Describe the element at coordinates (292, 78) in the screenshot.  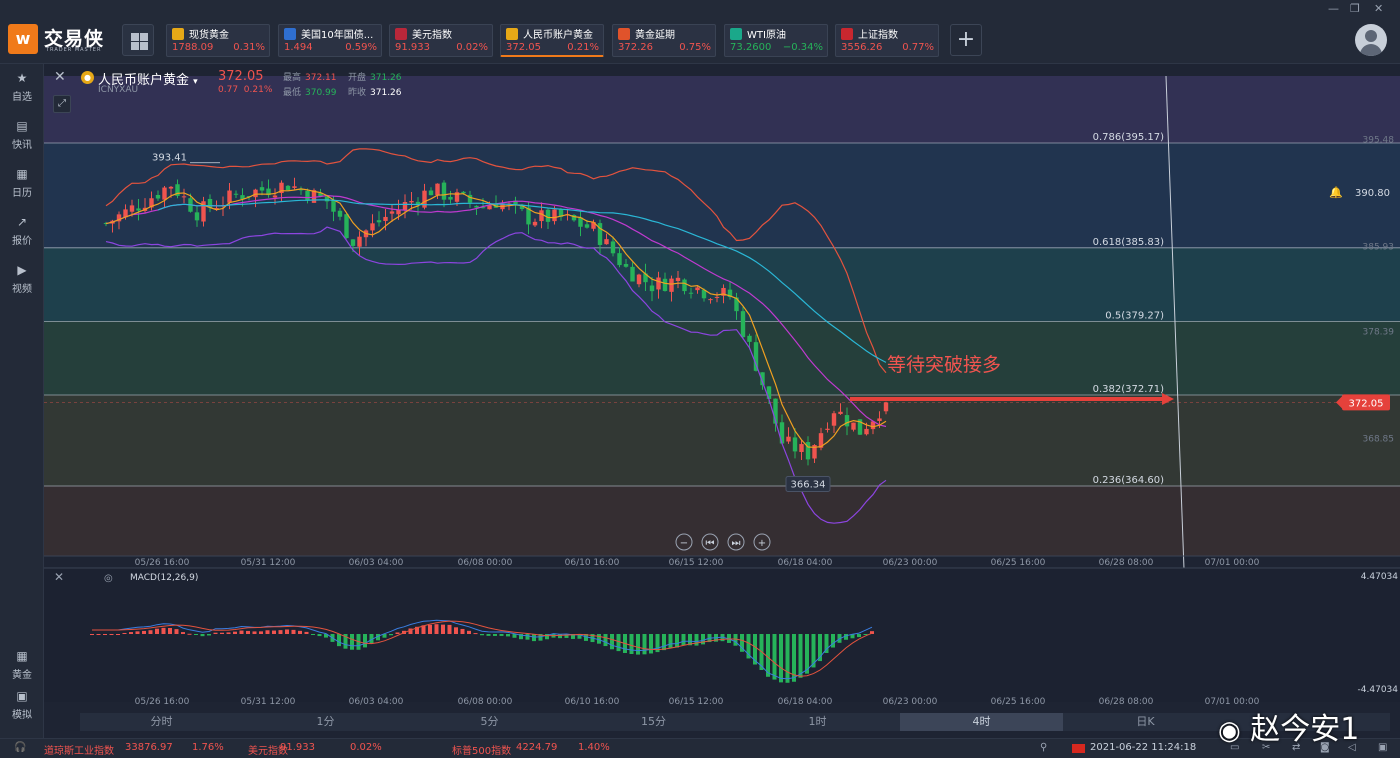
I see `stat-high-label: 最高` at that location.